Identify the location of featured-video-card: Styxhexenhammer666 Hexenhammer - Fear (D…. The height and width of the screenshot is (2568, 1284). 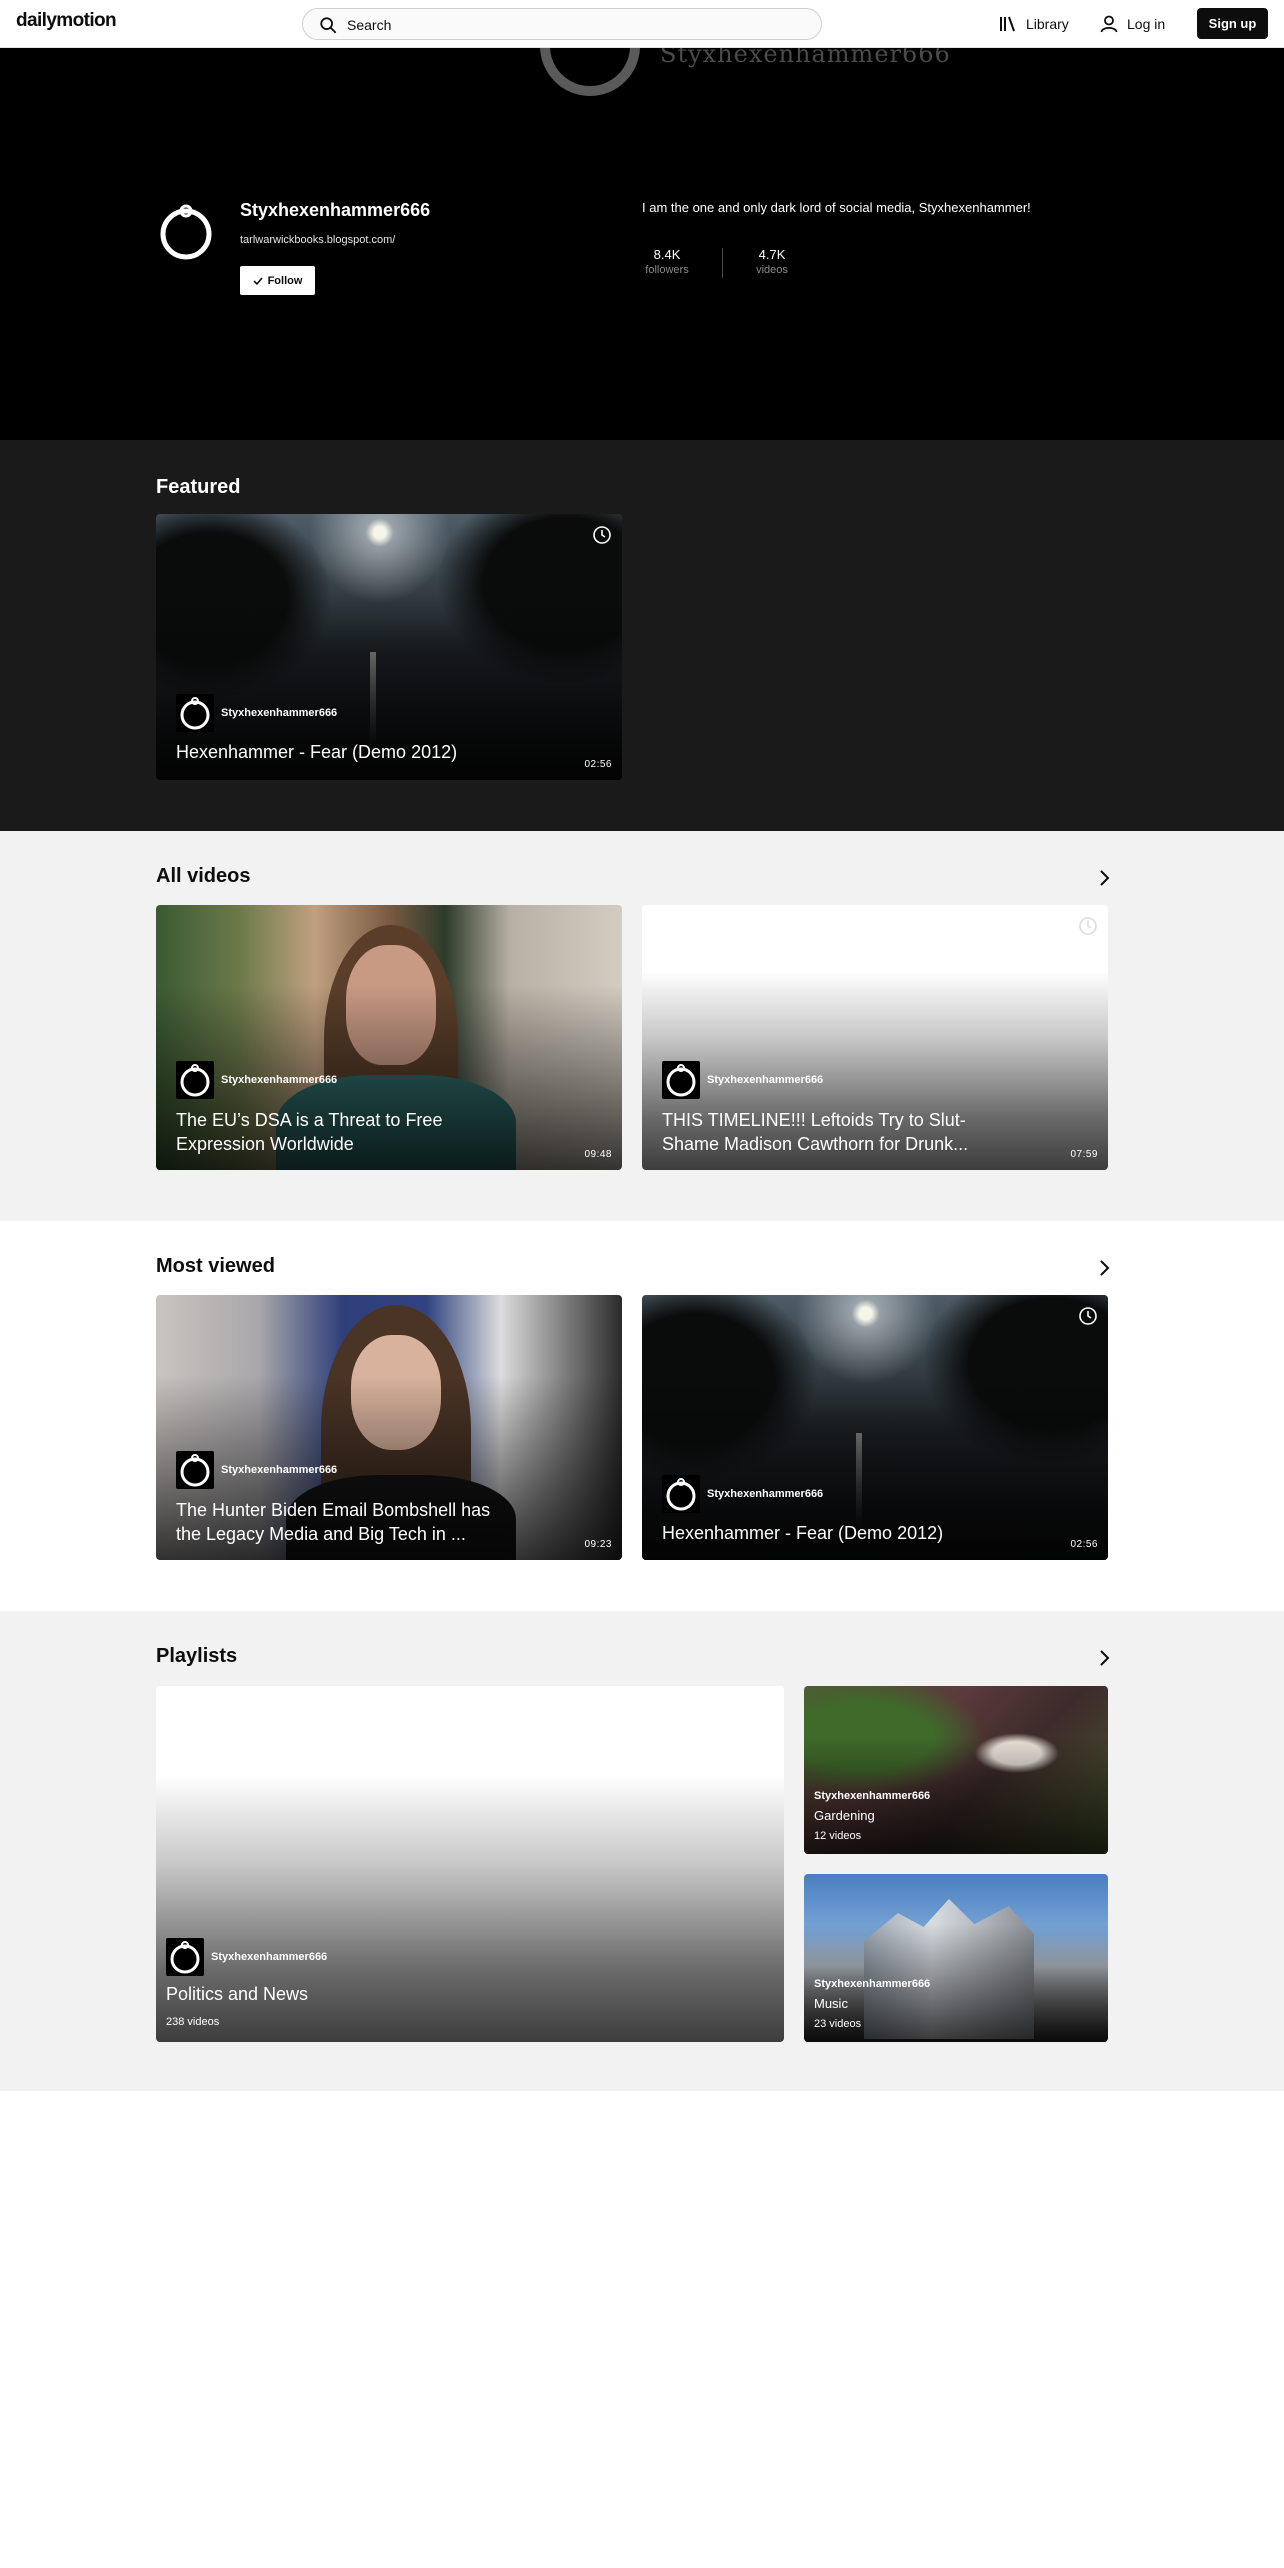
(389, 647).